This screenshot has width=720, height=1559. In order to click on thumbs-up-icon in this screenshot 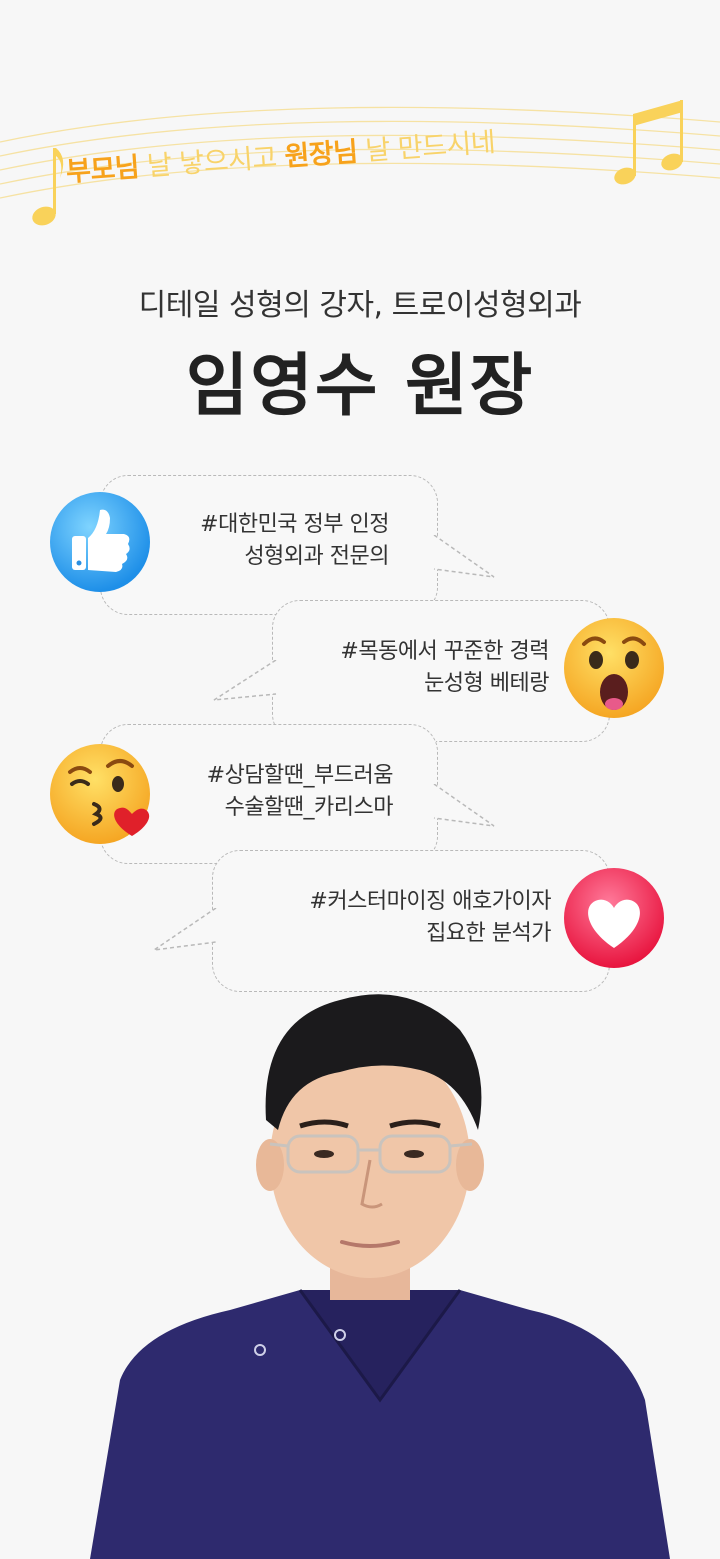, I will do `click(100, 542)`.